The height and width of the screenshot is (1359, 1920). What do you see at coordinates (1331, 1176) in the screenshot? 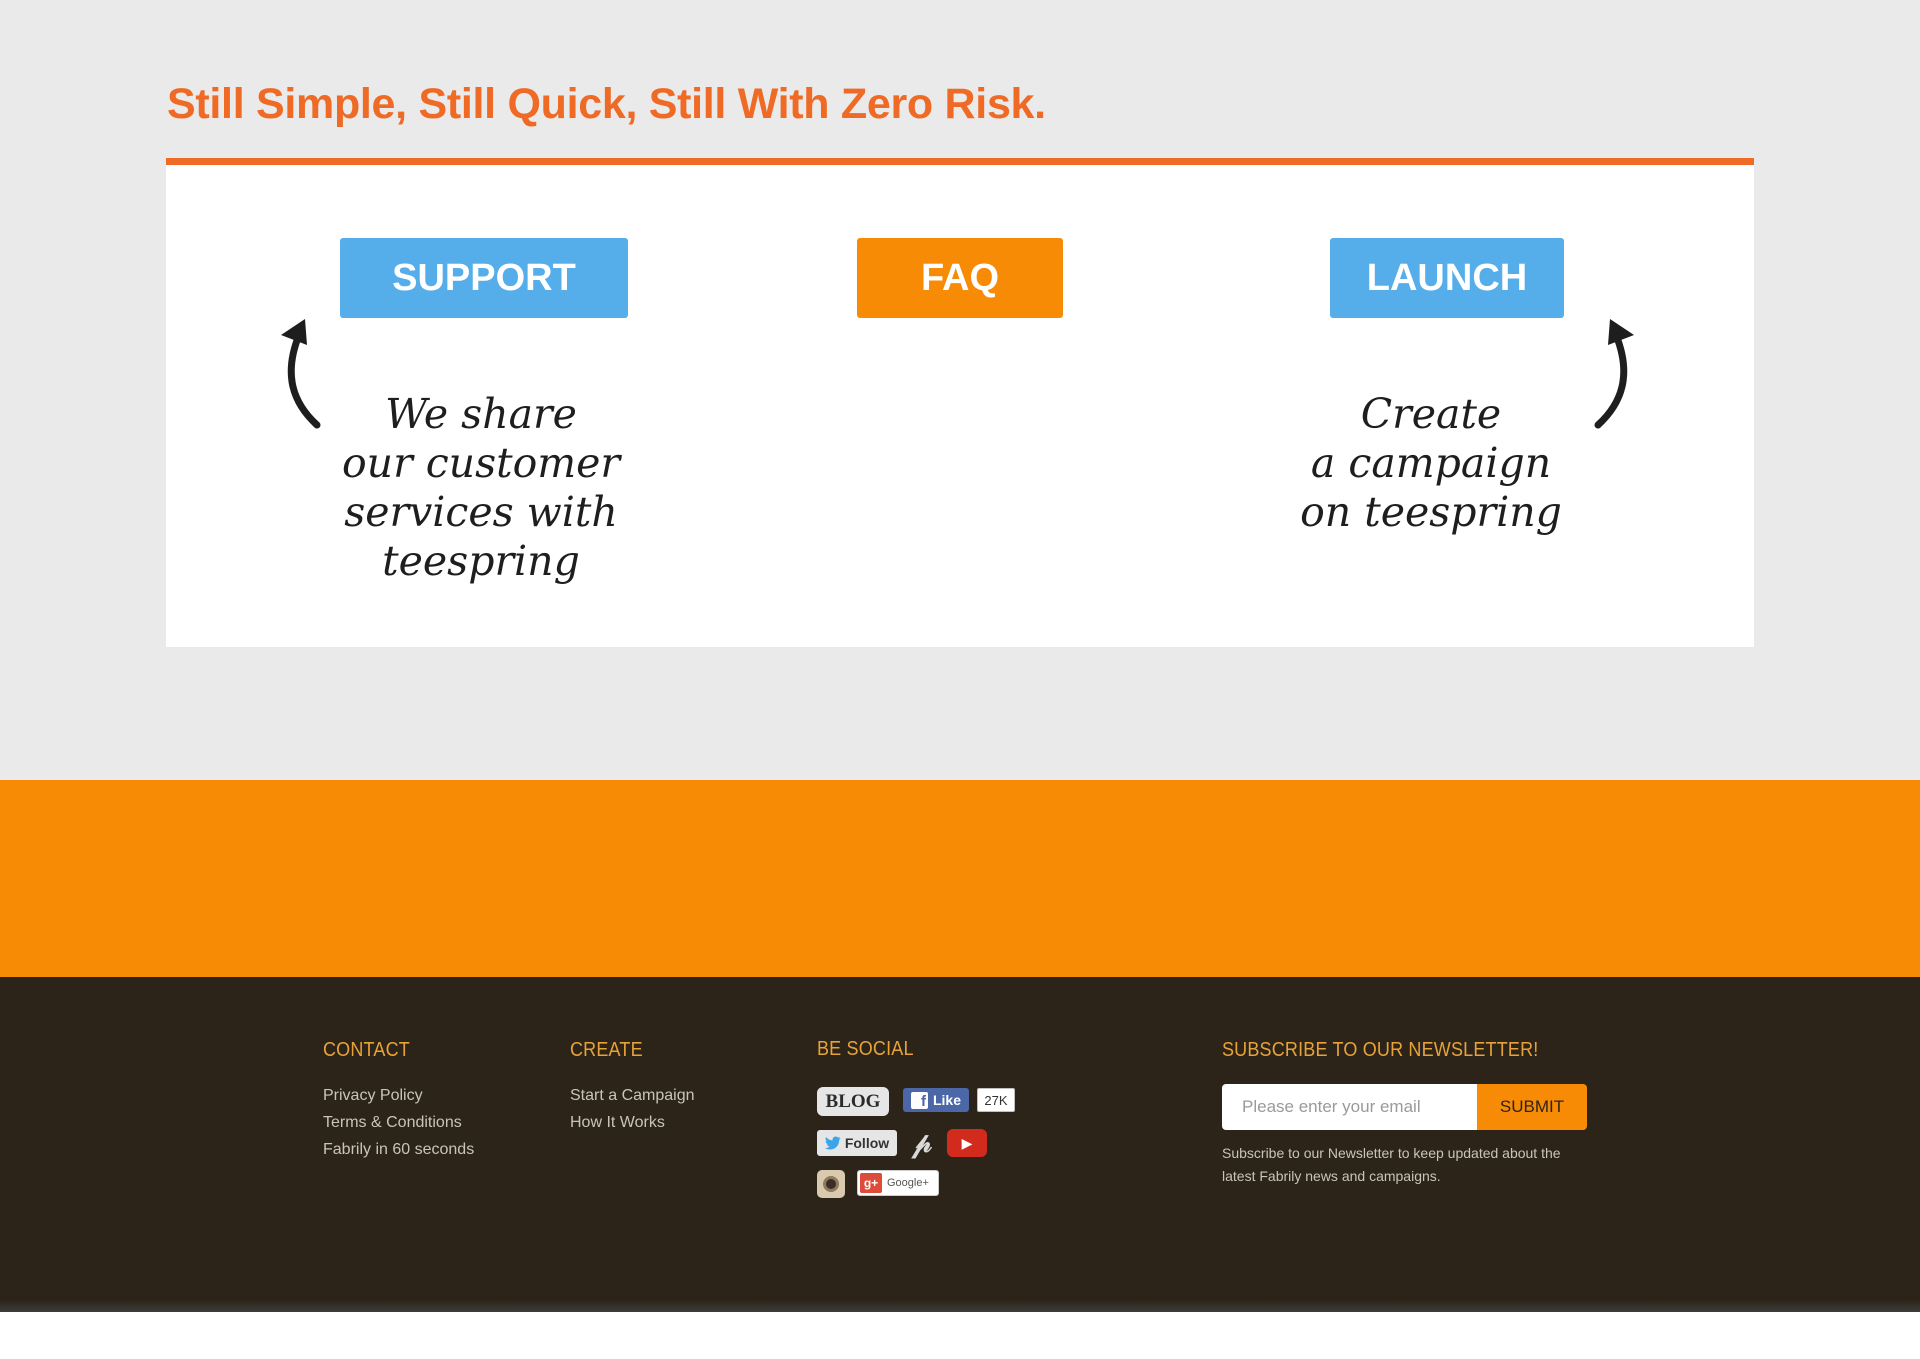
I see `newsletter-note-line: latest Fabrily news and campaigns.` at bounding box center [1331, 1176].